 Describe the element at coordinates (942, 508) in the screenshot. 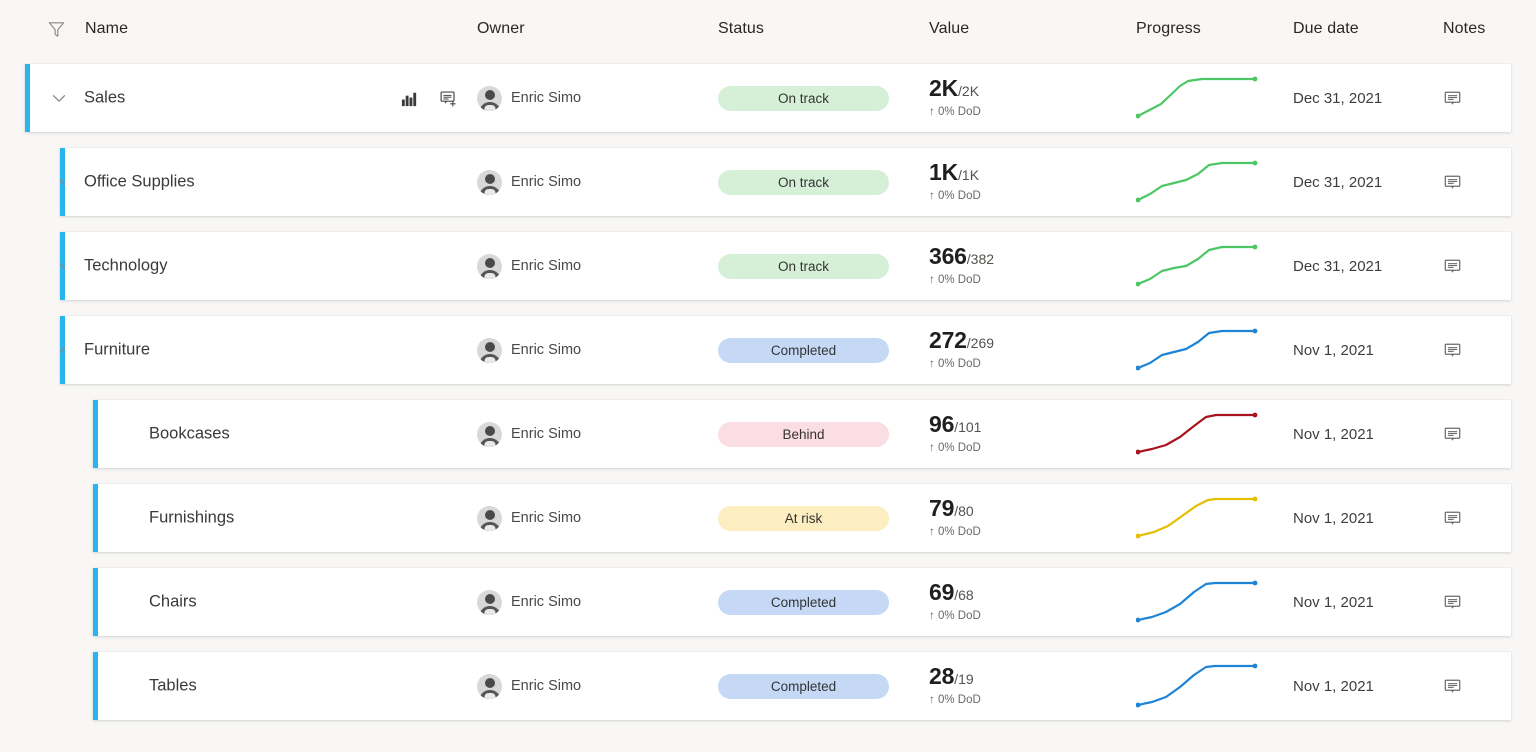

I see `value-current: 79` at that location.